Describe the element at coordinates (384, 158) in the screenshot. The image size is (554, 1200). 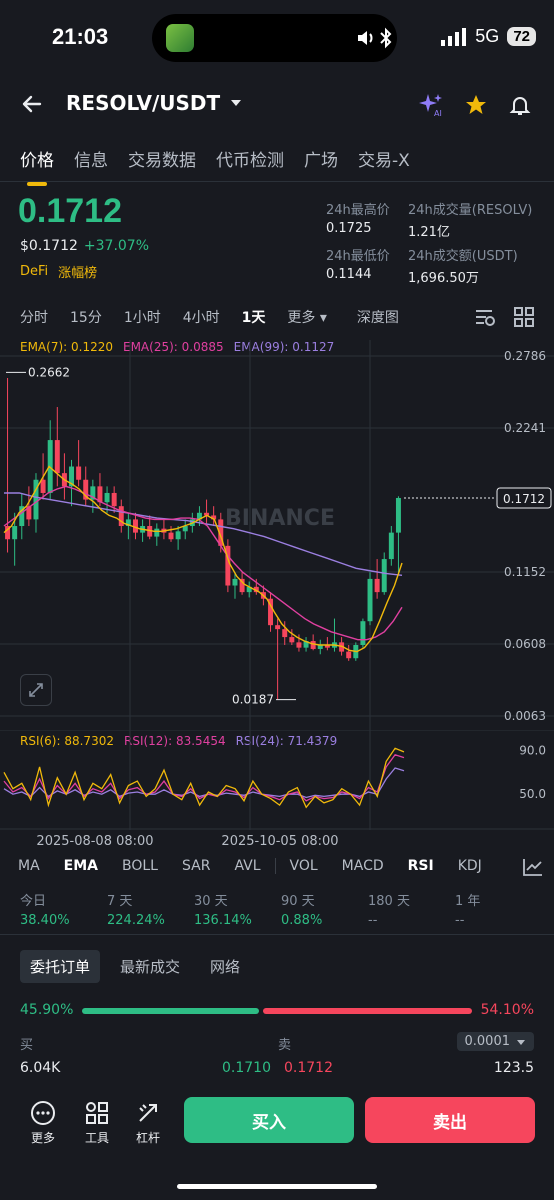
I see `tab-trade-x: 交易-X` at that location.